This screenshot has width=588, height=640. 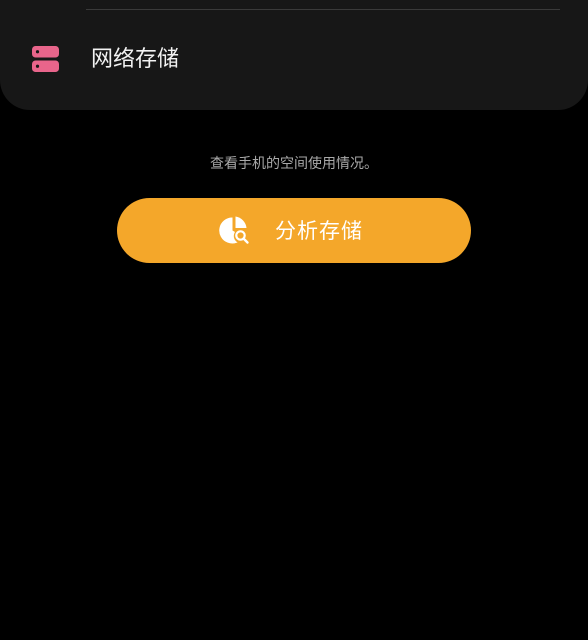 I want to click on network-storage-icon, so click(x=45, y=59).